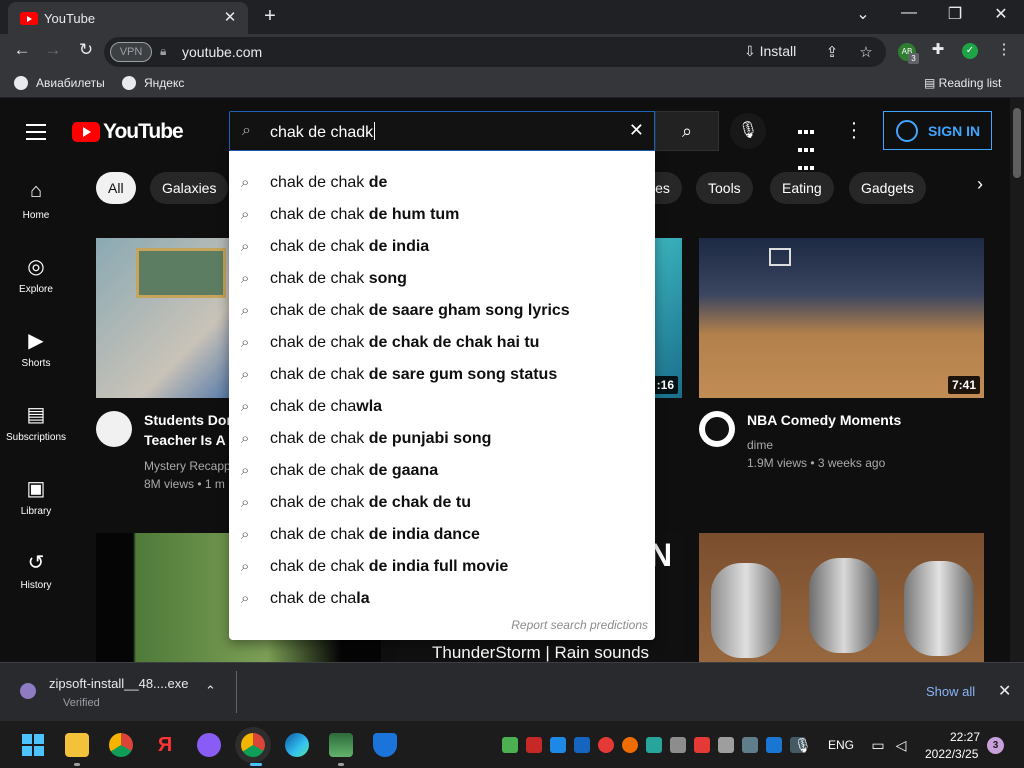 The image size is (1024, 768). What do you see at coordinates (442, 311) in the screenshot?
I see `suggestion-item: ⌕ chak de chak de saare gham song lyrics` at bounding box center [442, 311].